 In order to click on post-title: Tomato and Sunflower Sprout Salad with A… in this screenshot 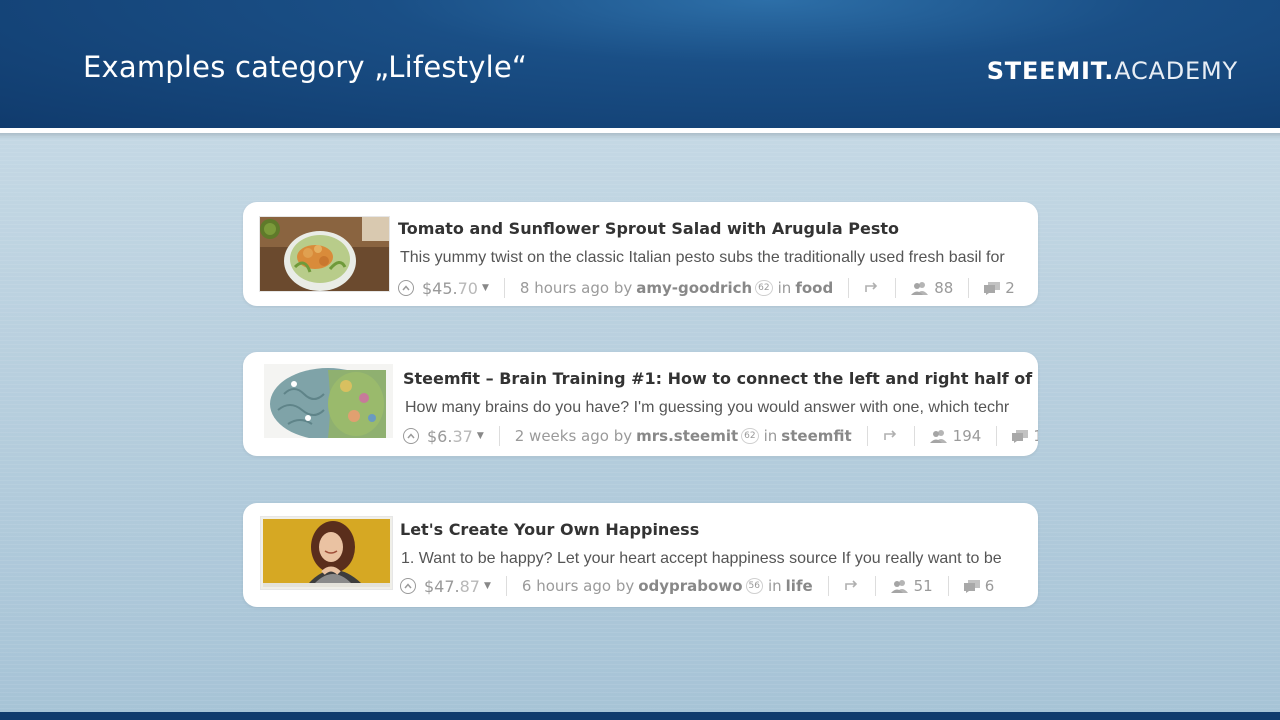, I will do `click(648, 228)`.